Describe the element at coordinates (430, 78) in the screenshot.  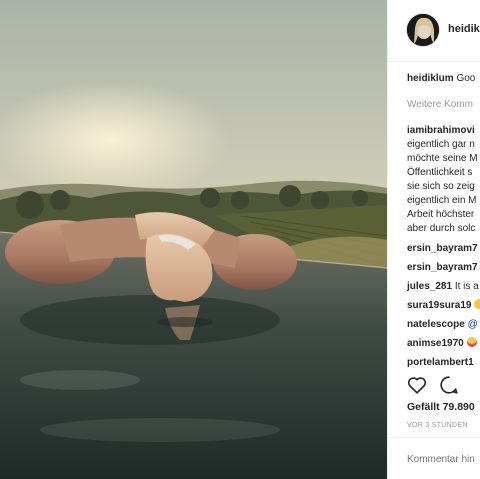
I see `caption-user: heidiklum` at that location.